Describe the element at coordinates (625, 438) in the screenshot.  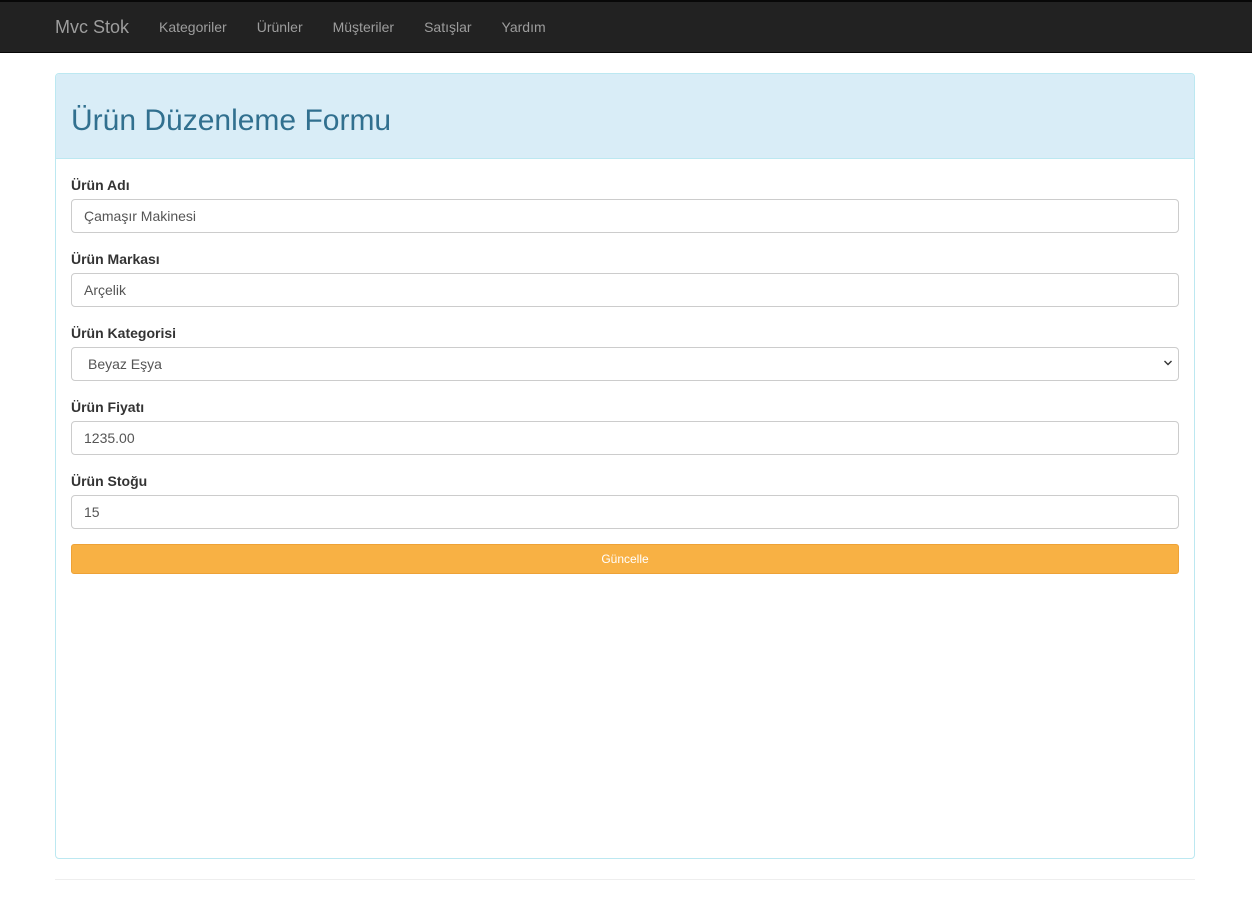
I see `product-price-input` at that location.